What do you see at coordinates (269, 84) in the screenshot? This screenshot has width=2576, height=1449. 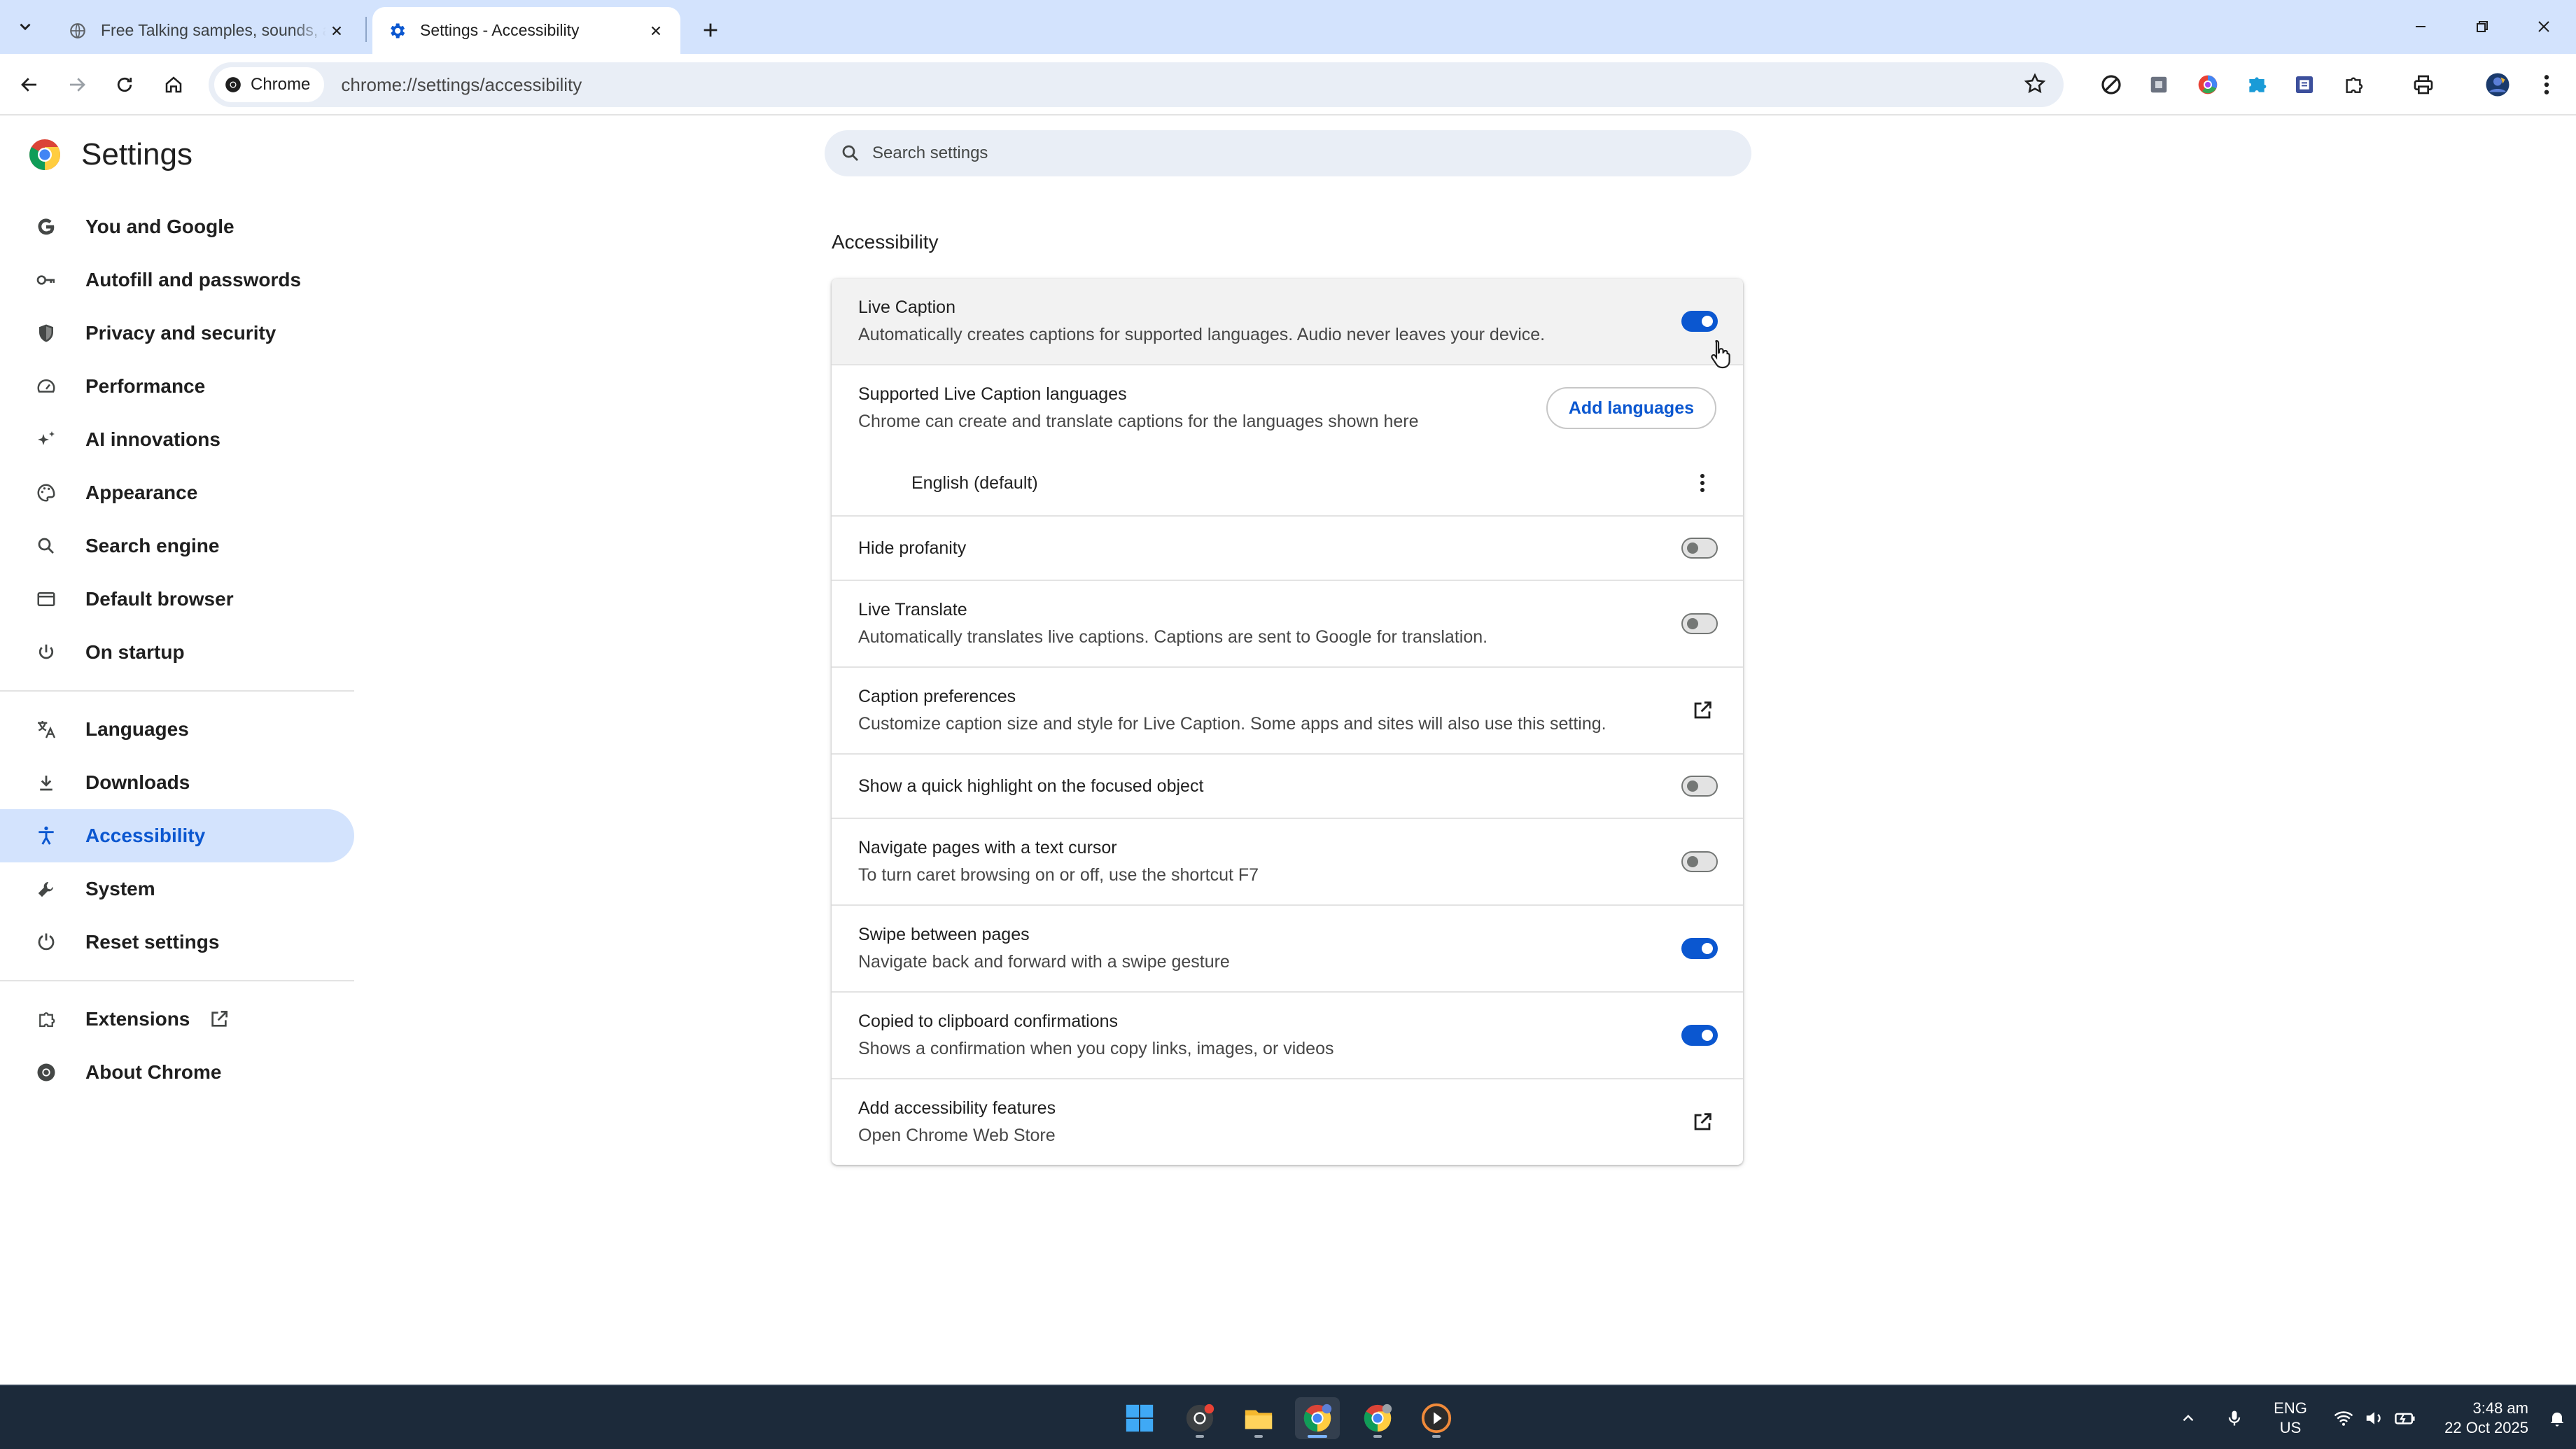 I see `site-info-chip: Chrome` at bounding box center [269, 84].